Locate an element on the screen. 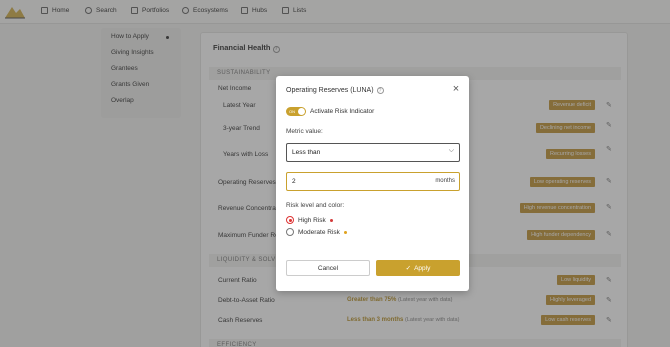 The width and height of the screenshot is (670, 347). select-value: Less than is located at coordinates (306, 152).